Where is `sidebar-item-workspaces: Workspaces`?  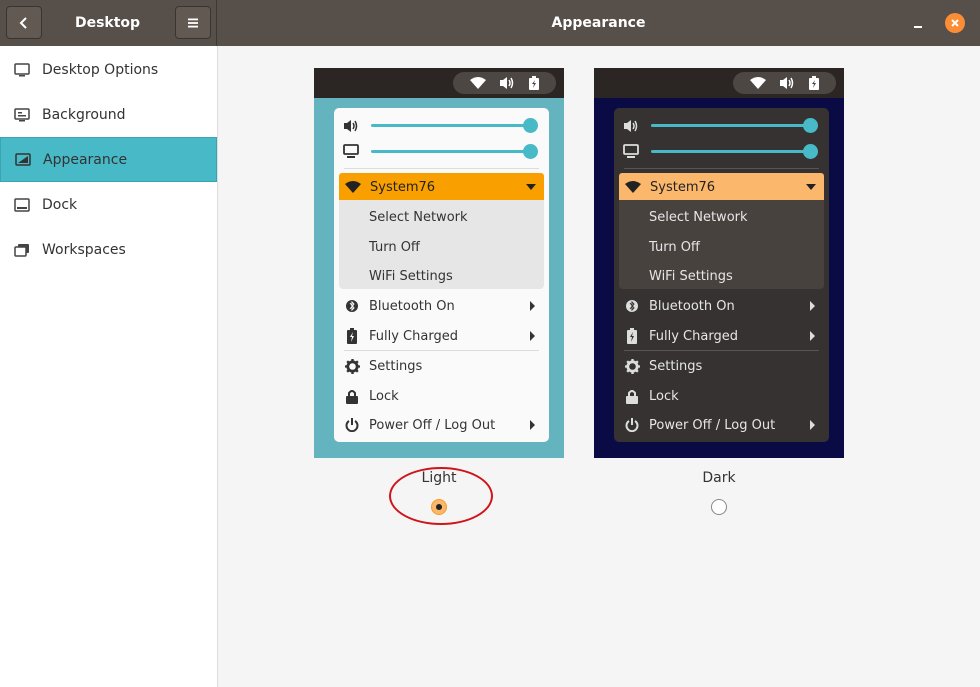 sidebar-item-workspaces: Workspaces is located at coordinates (108, 249).